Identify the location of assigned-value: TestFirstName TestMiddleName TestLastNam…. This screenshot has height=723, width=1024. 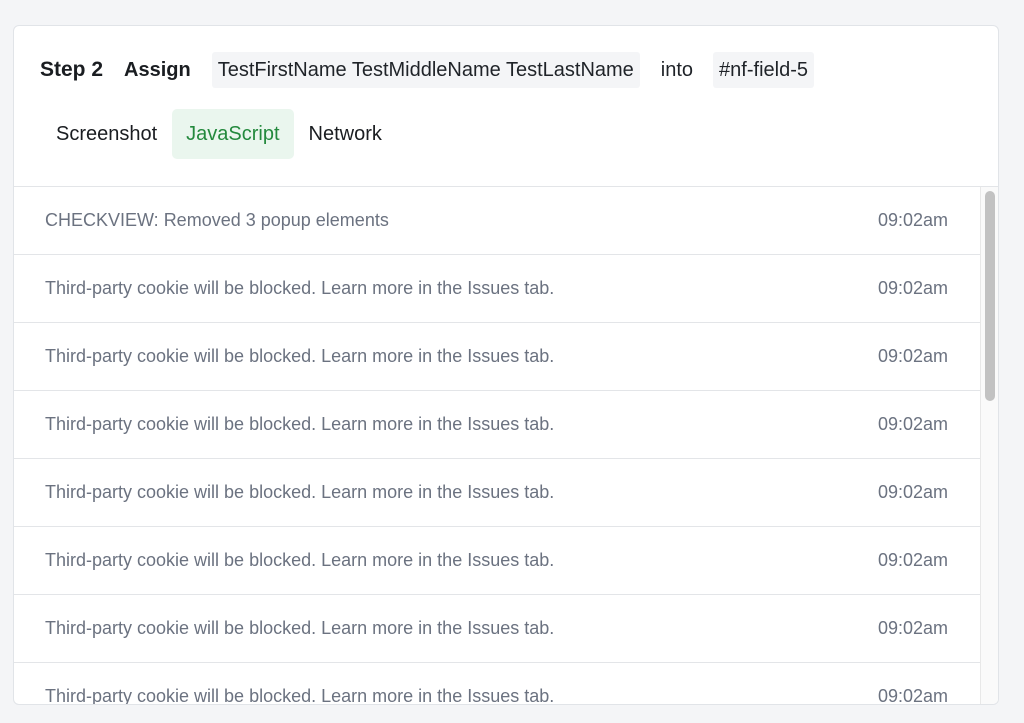
(425, 70).